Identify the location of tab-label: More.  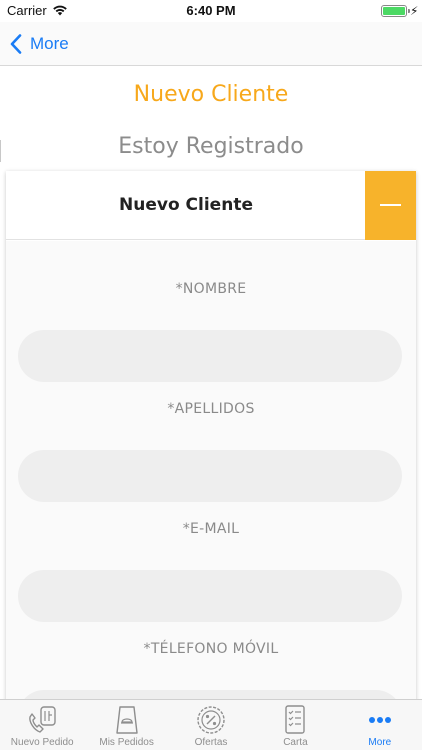
(380, 742).